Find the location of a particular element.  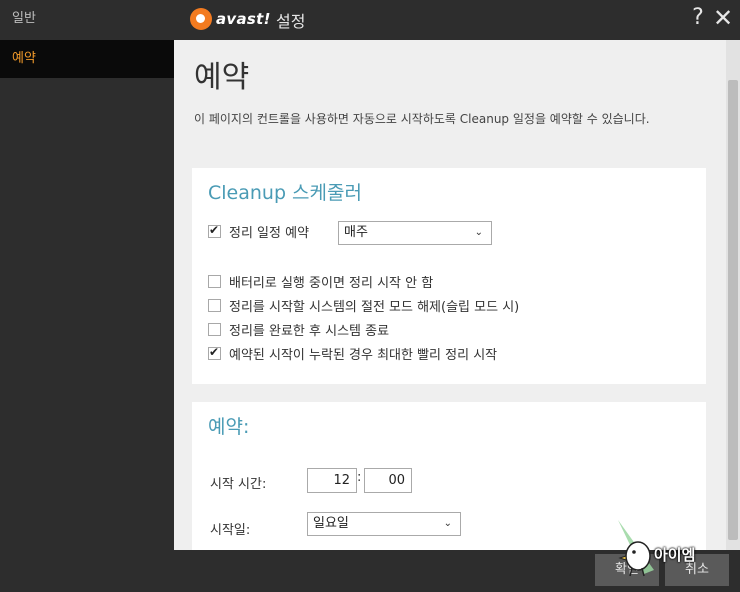

frequency-select: 매주 ⌄ is located at coordinates (415, 233).